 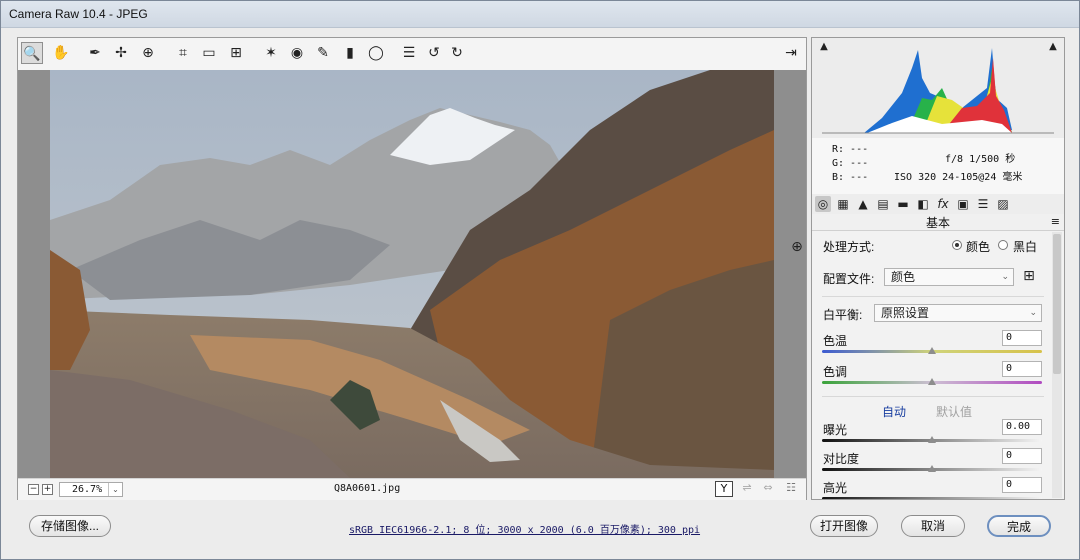 I want to click on shadow-clipping-icon: ▲, so click(x=824, y=48).